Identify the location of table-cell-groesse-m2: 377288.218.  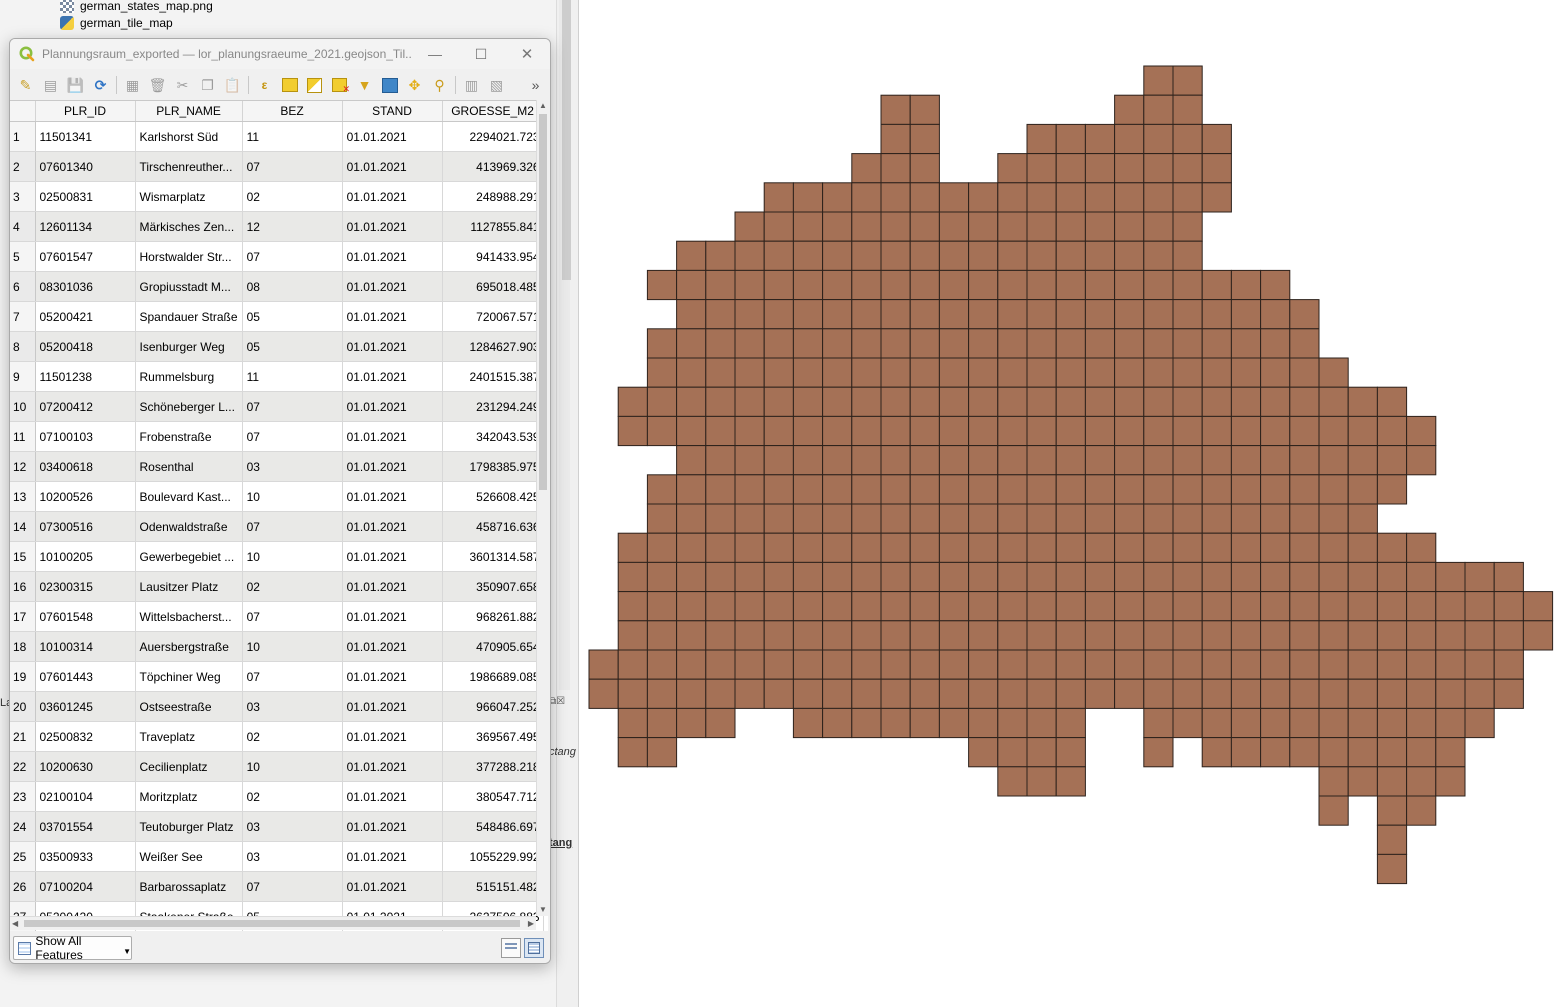
(493, 766).